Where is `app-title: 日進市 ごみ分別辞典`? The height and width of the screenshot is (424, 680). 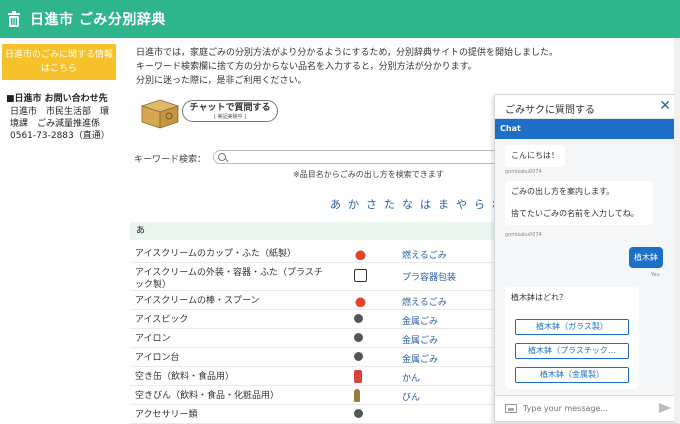 app-title: 日進市 ごみ分別辞典 is located at coordinates (98, 20).